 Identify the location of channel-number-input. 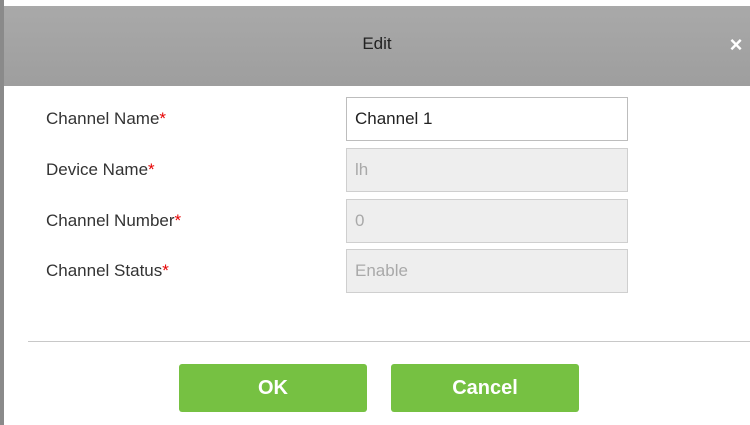
(487, 221).